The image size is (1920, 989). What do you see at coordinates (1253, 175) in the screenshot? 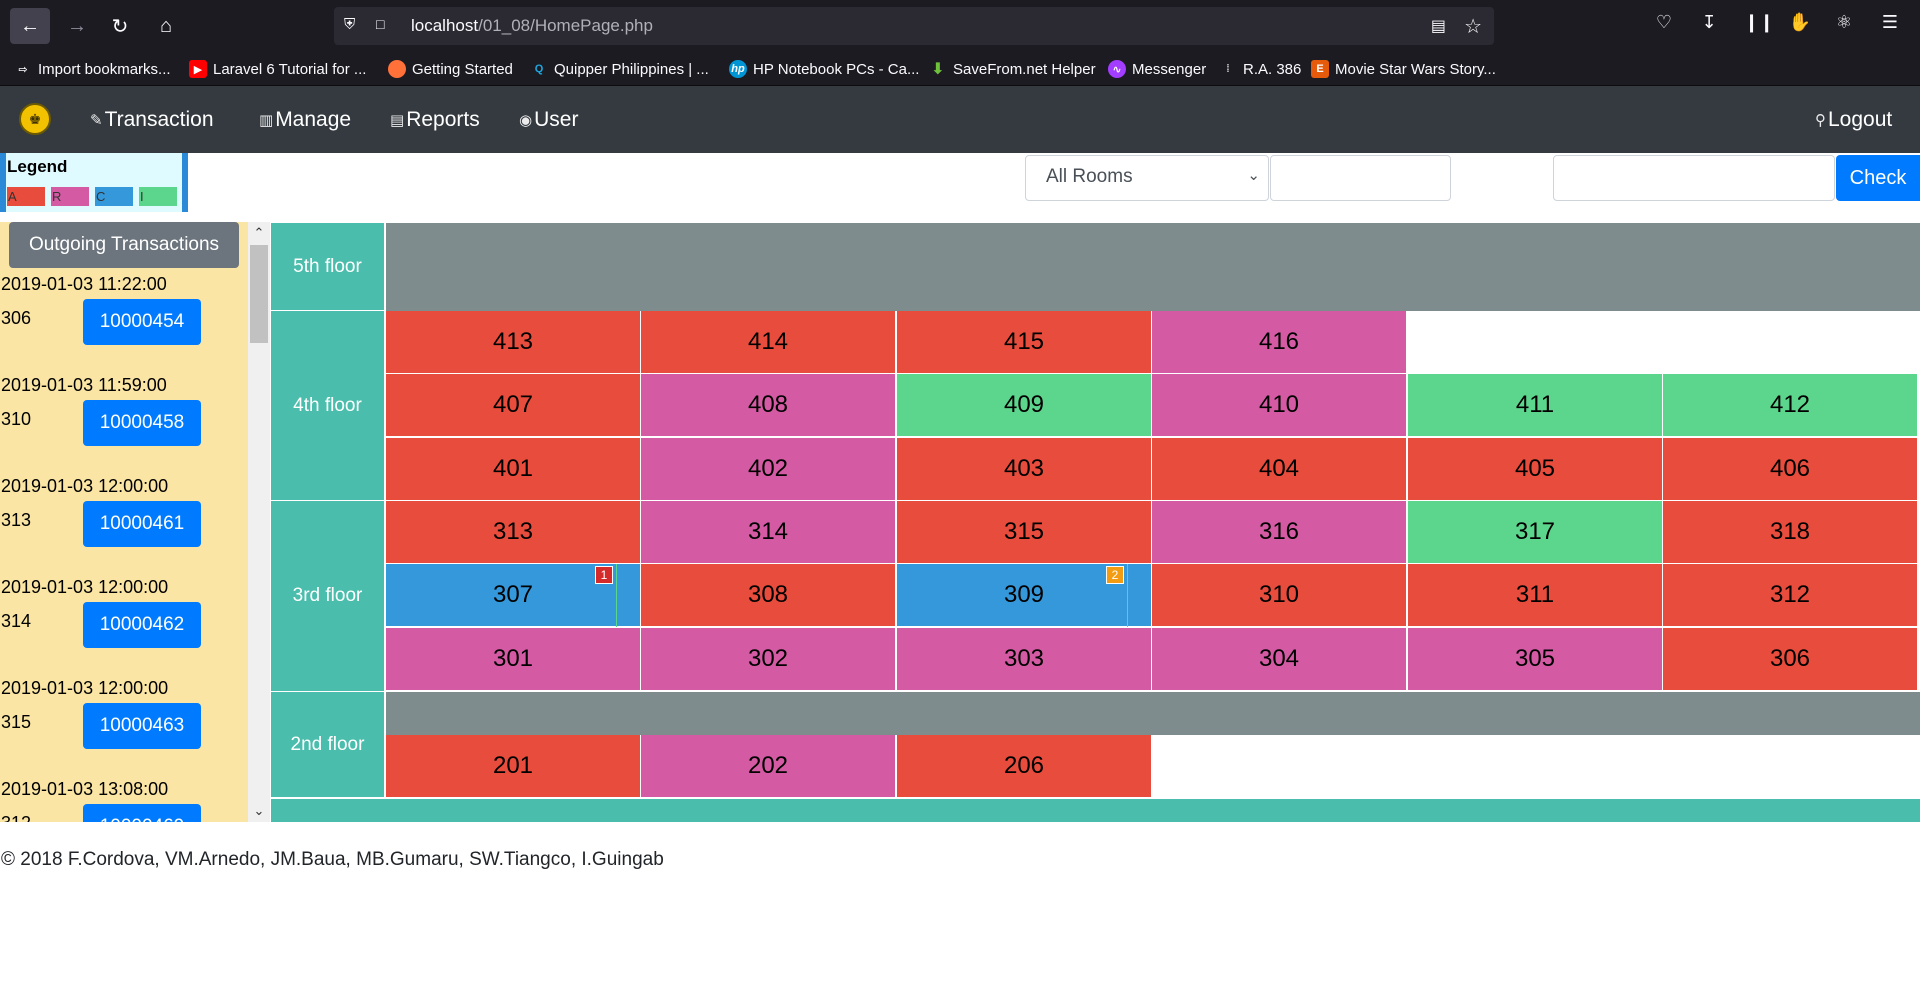
I see `chevron-down-icon: ⌄` at bounding box center [1253, 175].